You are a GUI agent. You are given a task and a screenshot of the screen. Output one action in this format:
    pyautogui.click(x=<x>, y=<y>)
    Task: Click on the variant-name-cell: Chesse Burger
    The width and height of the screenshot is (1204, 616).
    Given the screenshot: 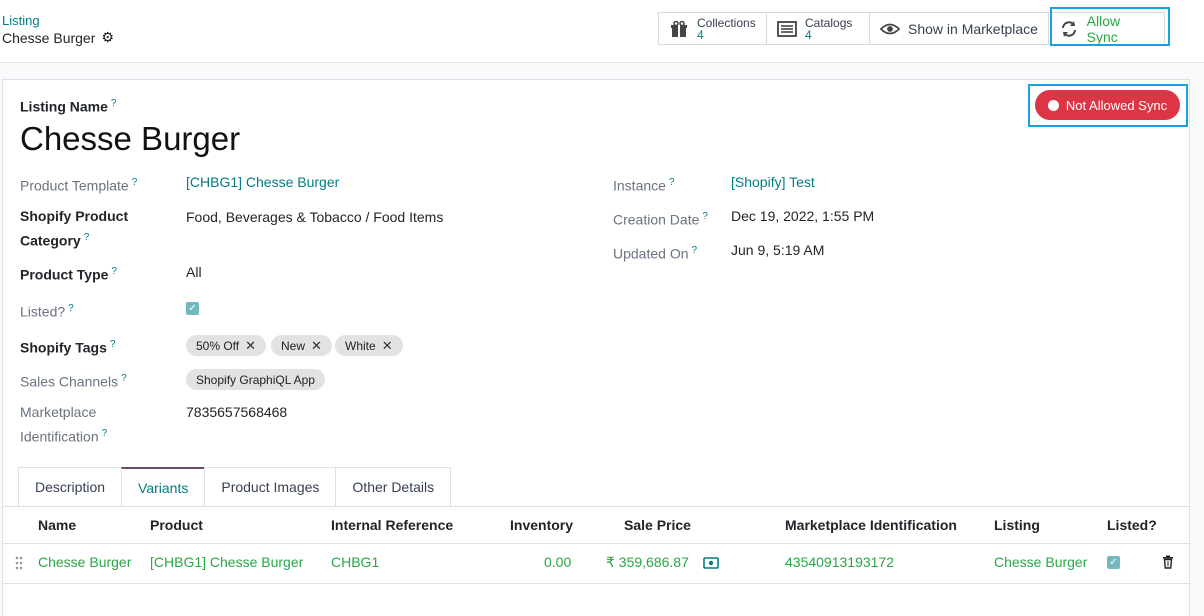 What is the action you would take?
    pyautogui.click(x=84, y=562)
    